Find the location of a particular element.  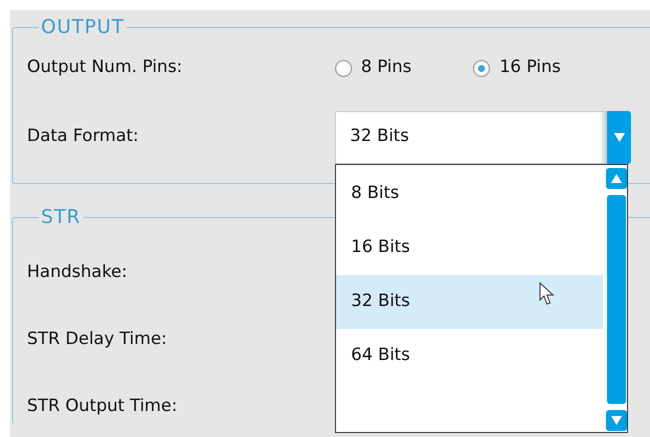

section-legend: STR is located at coordinates (61, 217).